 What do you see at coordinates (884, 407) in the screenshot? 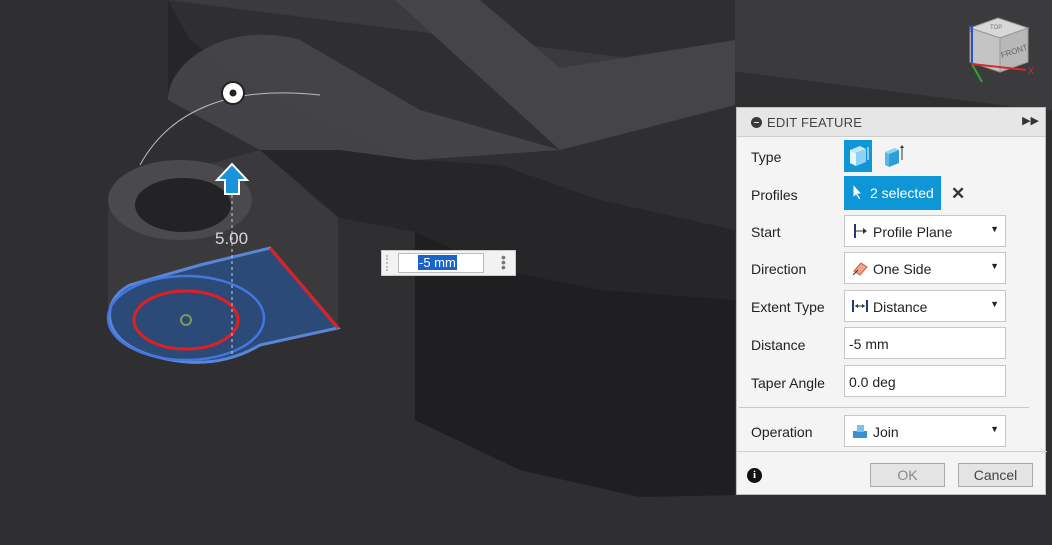
I see `panel-divider` at bounding box center [884, 407].